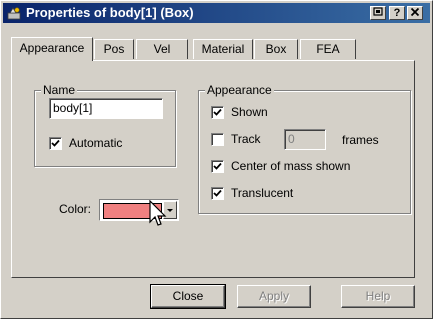  Describe the element at coordinates (96, 143) in the screenshot. I see `automatic-label: Automatic` at that location.